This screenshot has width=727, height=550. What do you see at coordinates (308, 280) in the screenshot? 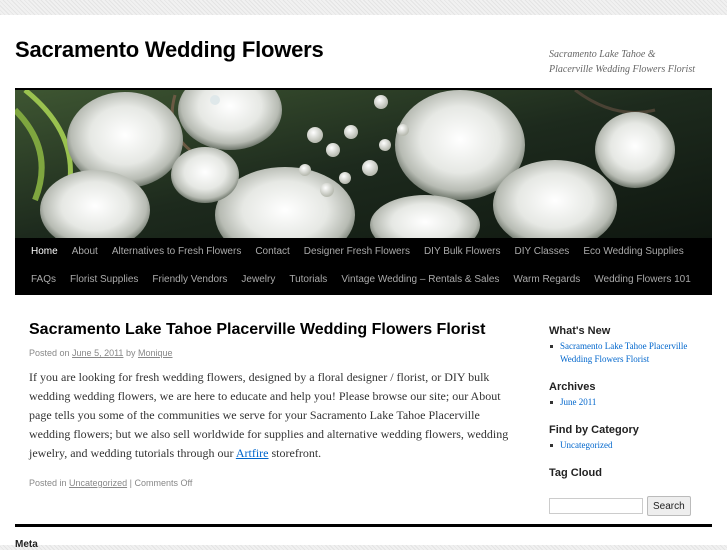
I see `nav-item-tutorials: Tutorials` at bounding box center [308, 280].